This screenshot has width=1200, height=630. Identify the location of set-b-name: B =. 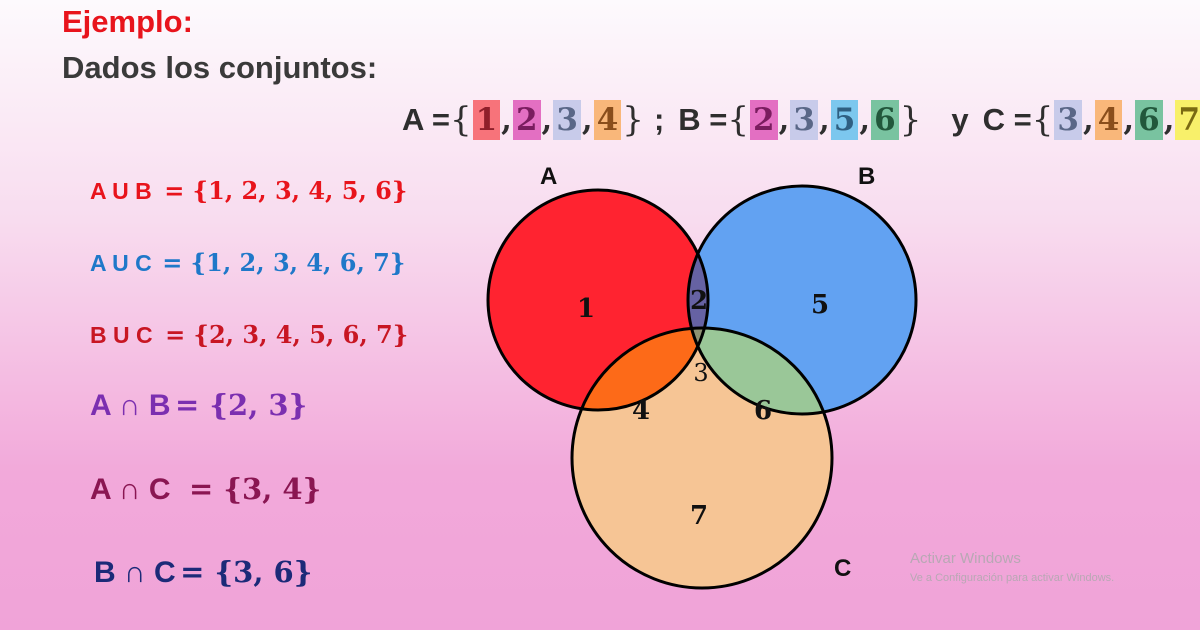
(703, 119).